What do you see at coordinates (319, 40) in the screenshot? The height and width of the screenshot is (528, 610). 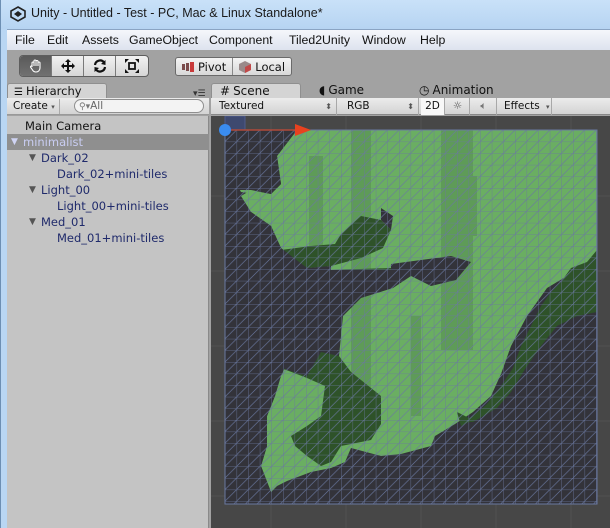 I see `menu-tiled2unity: Tiled2Unity` at bounding box center [319, 40].